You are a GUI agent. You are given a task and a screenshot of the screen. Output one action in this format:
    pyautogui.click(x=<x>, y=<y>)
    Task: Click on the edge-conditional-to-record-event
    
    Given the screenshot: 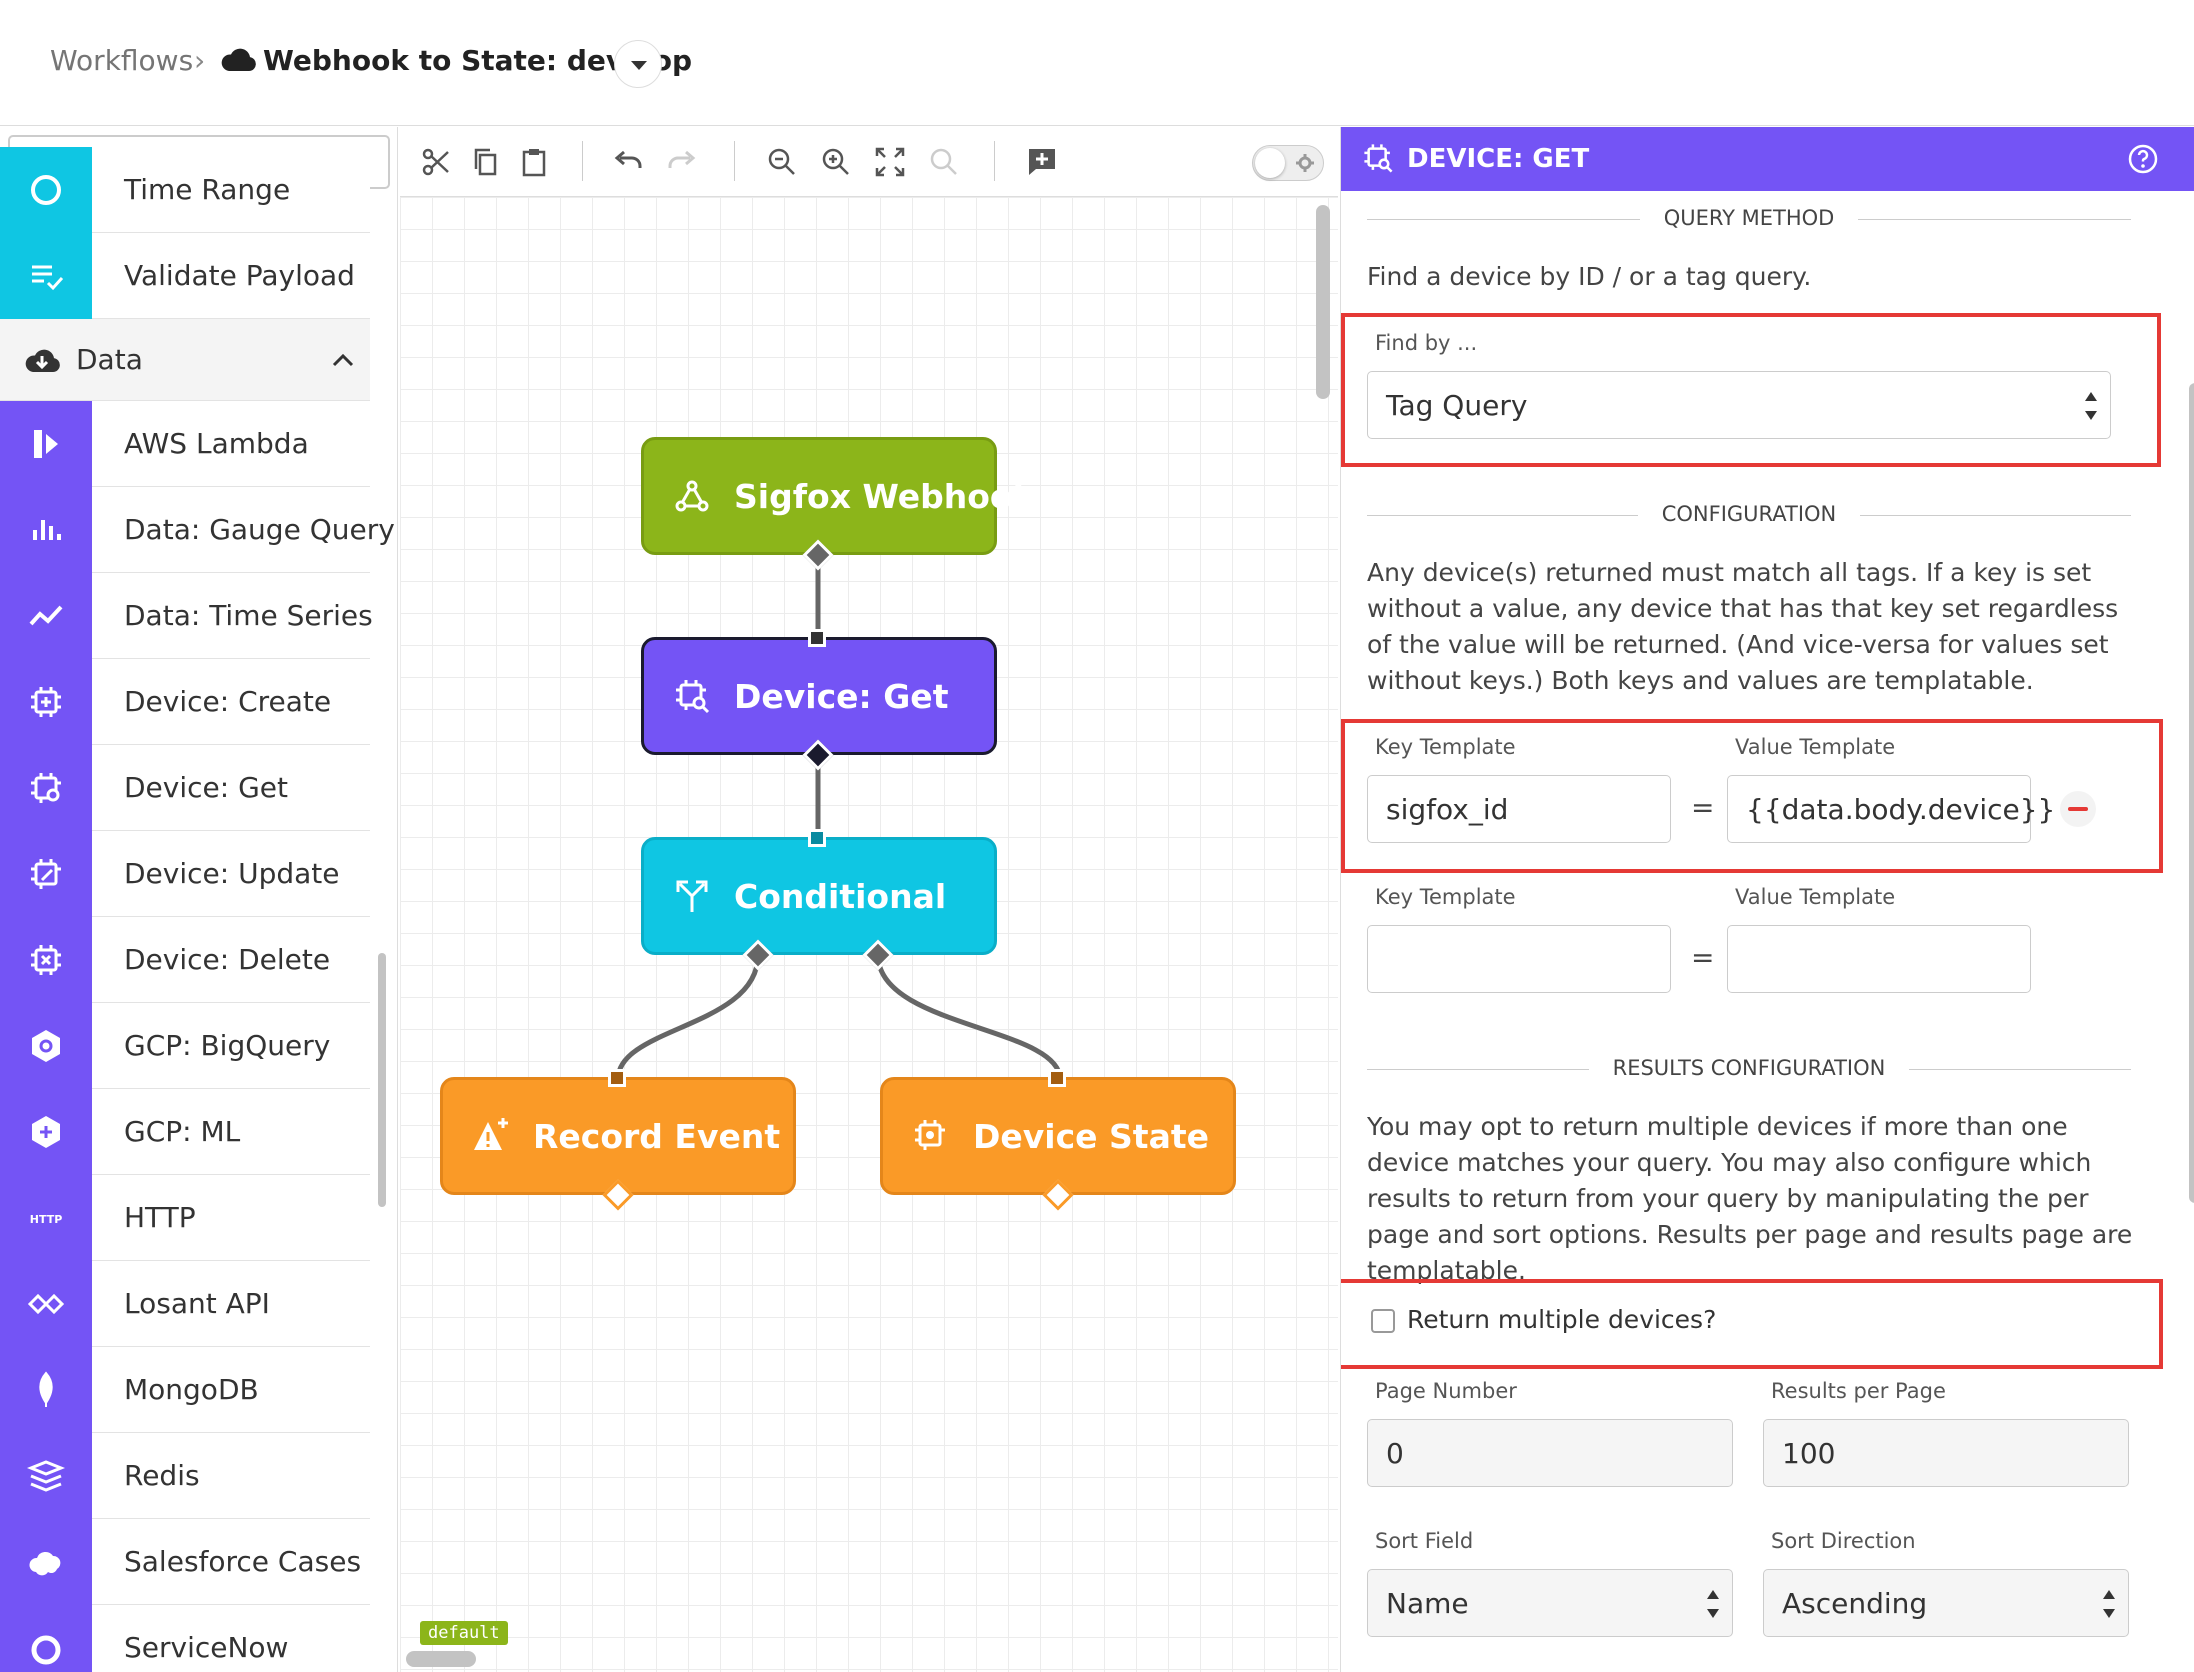 What is the action you would take?
    pyautogui.click(x=688, y=1017)
    